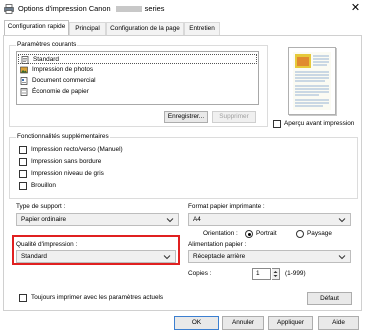 This screenshot has height=334, width=365. What do you see at coordinates (43, 185) in the screenshot?
I see `draft-label: Brouillon` at bounding box center [43, 185].